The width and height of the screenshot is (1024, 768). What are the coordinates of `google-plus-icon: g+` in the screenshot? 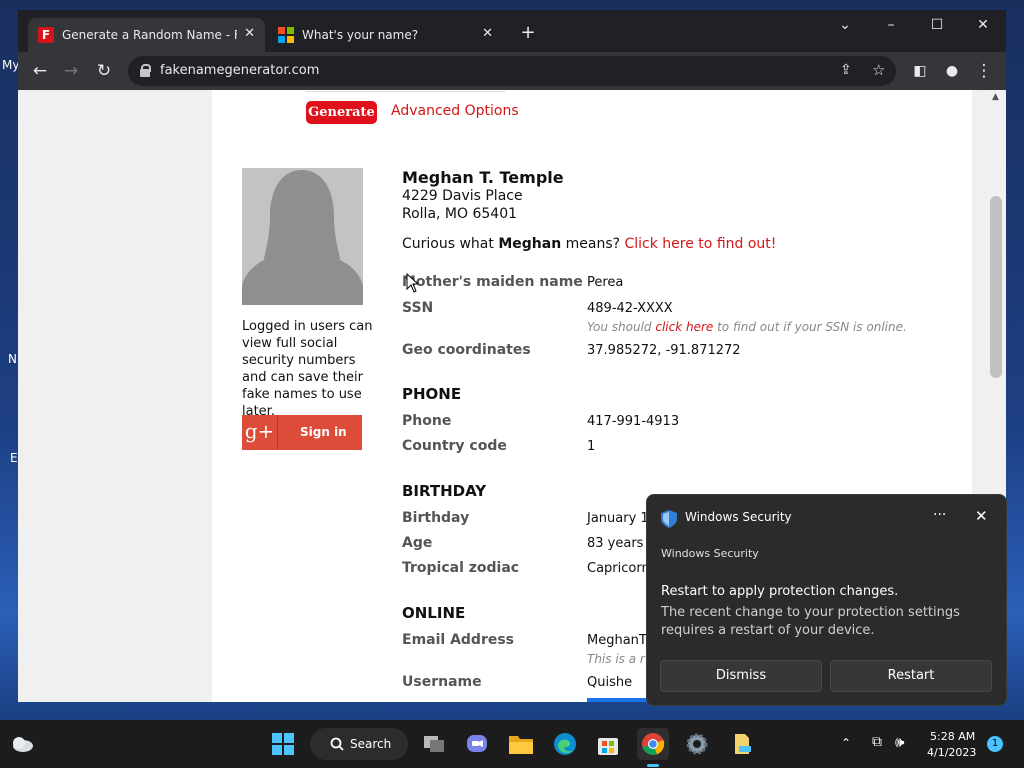 It's located at (260, 432).